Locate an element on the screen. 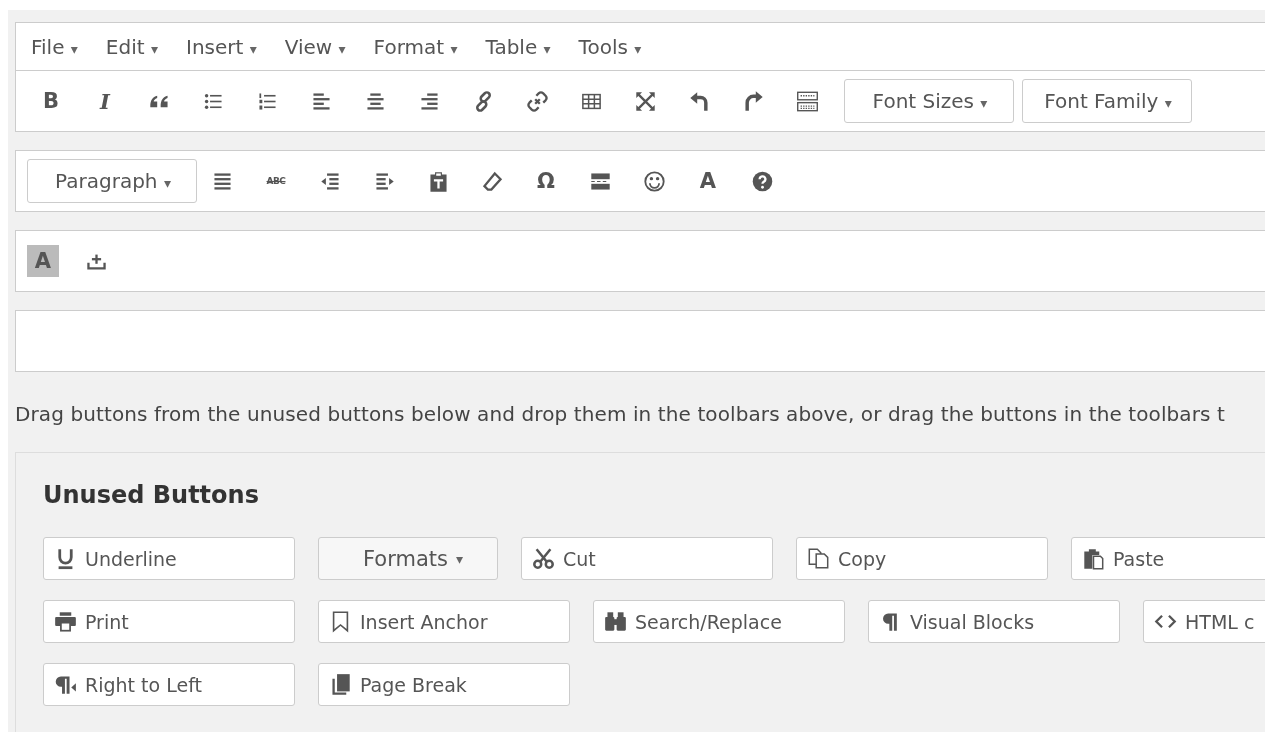  toolbar-button: Insert Anchor is located at coordinates (444, 621).